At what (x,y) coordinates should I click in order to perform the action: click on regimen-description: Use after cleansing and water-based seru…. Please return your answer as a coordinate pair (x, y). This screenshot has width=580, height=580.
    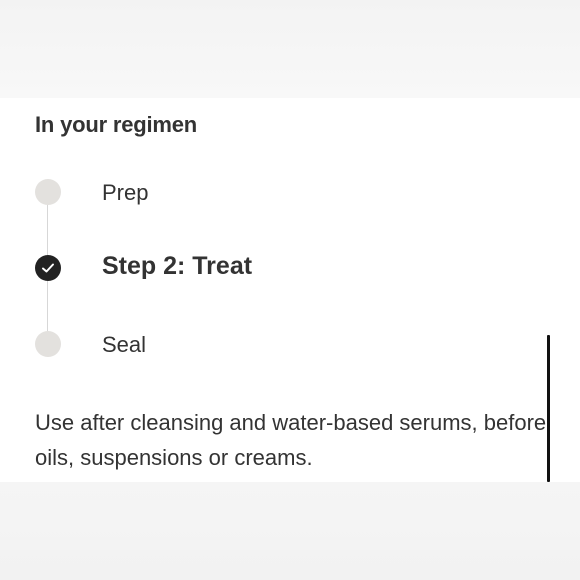
    Looking at the image, I should click on (291, 440).